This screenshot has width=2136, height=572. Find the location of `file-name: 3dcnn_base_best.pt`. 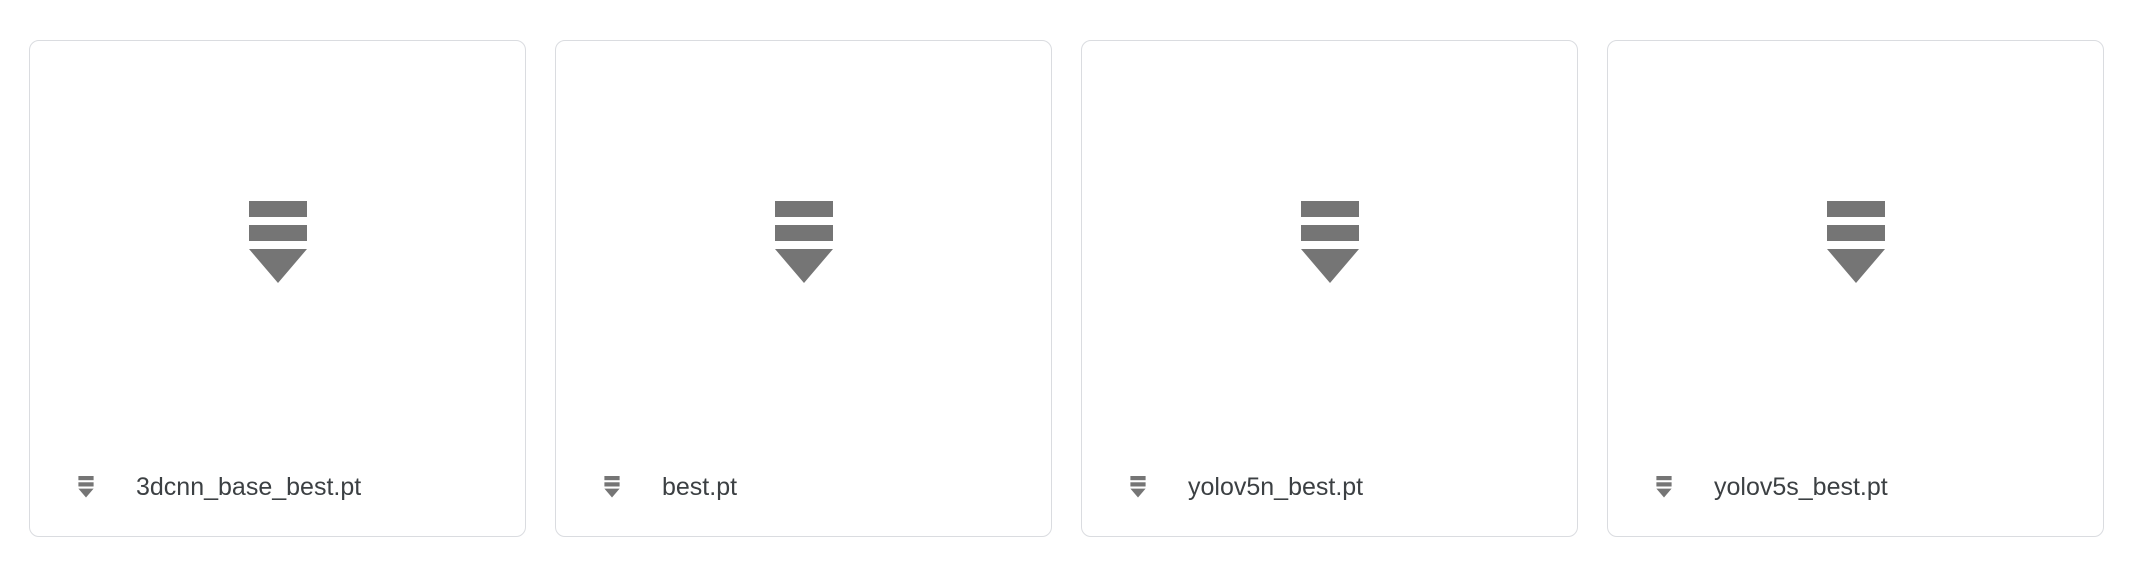

file-name: 3dcnn_base_best.pt is located at coordinates (249, 486).